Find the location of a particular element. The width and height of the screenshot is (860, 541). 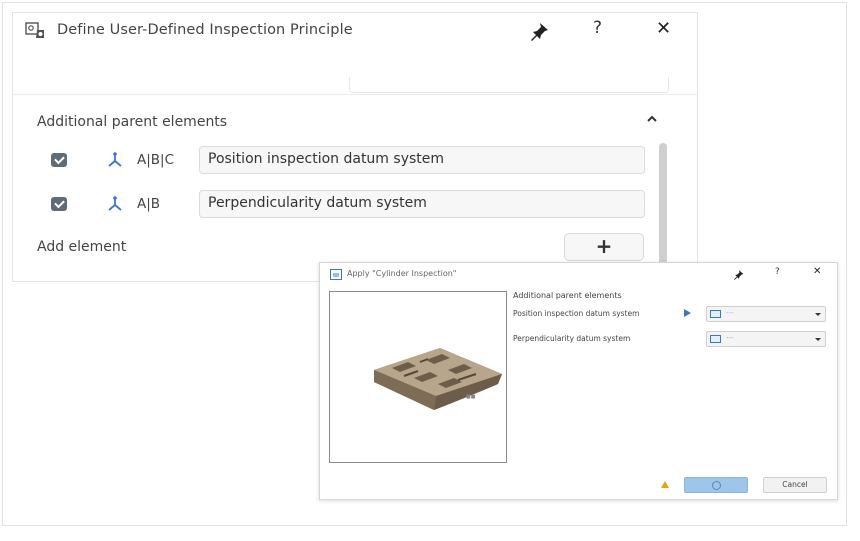

cylinder-part-image: ■■ is located at coordinates (438, 379).